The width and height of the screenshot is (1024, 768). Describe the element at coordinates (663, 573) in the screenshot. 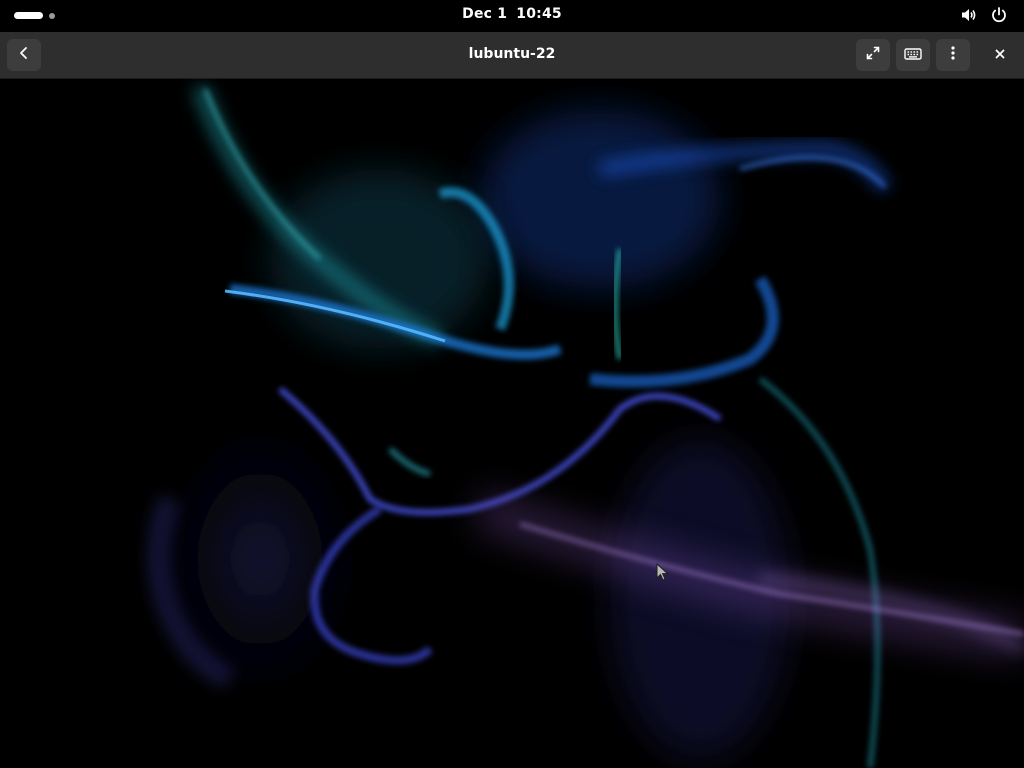

I see `mouse-pointer-icon` at that location.